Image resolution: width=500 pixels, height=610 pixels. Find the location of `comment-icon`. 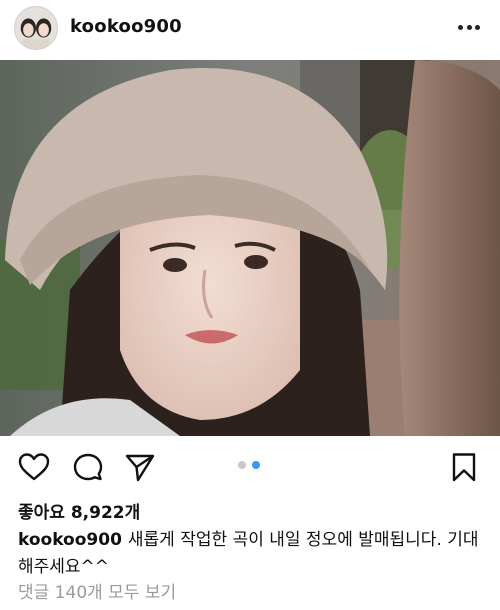

comment-icon is located at coordinates (88, 467).